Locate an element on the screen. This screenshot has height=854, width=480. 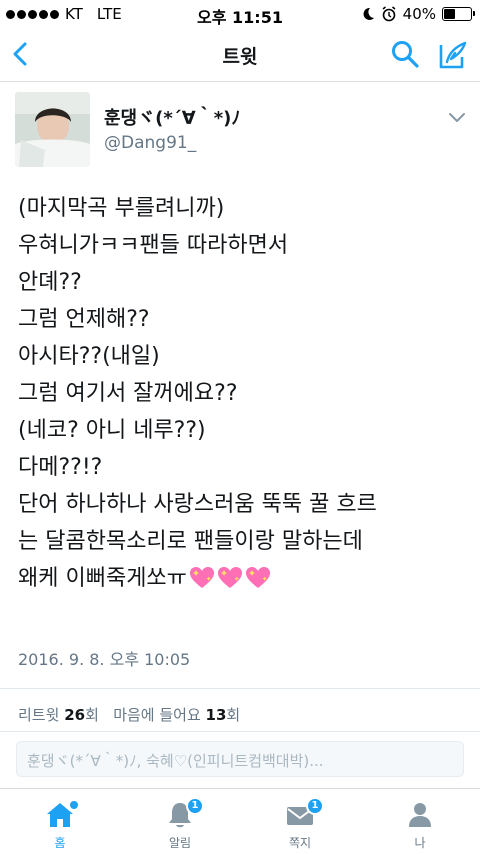
avatar-image is located at coordinates (52, 129).